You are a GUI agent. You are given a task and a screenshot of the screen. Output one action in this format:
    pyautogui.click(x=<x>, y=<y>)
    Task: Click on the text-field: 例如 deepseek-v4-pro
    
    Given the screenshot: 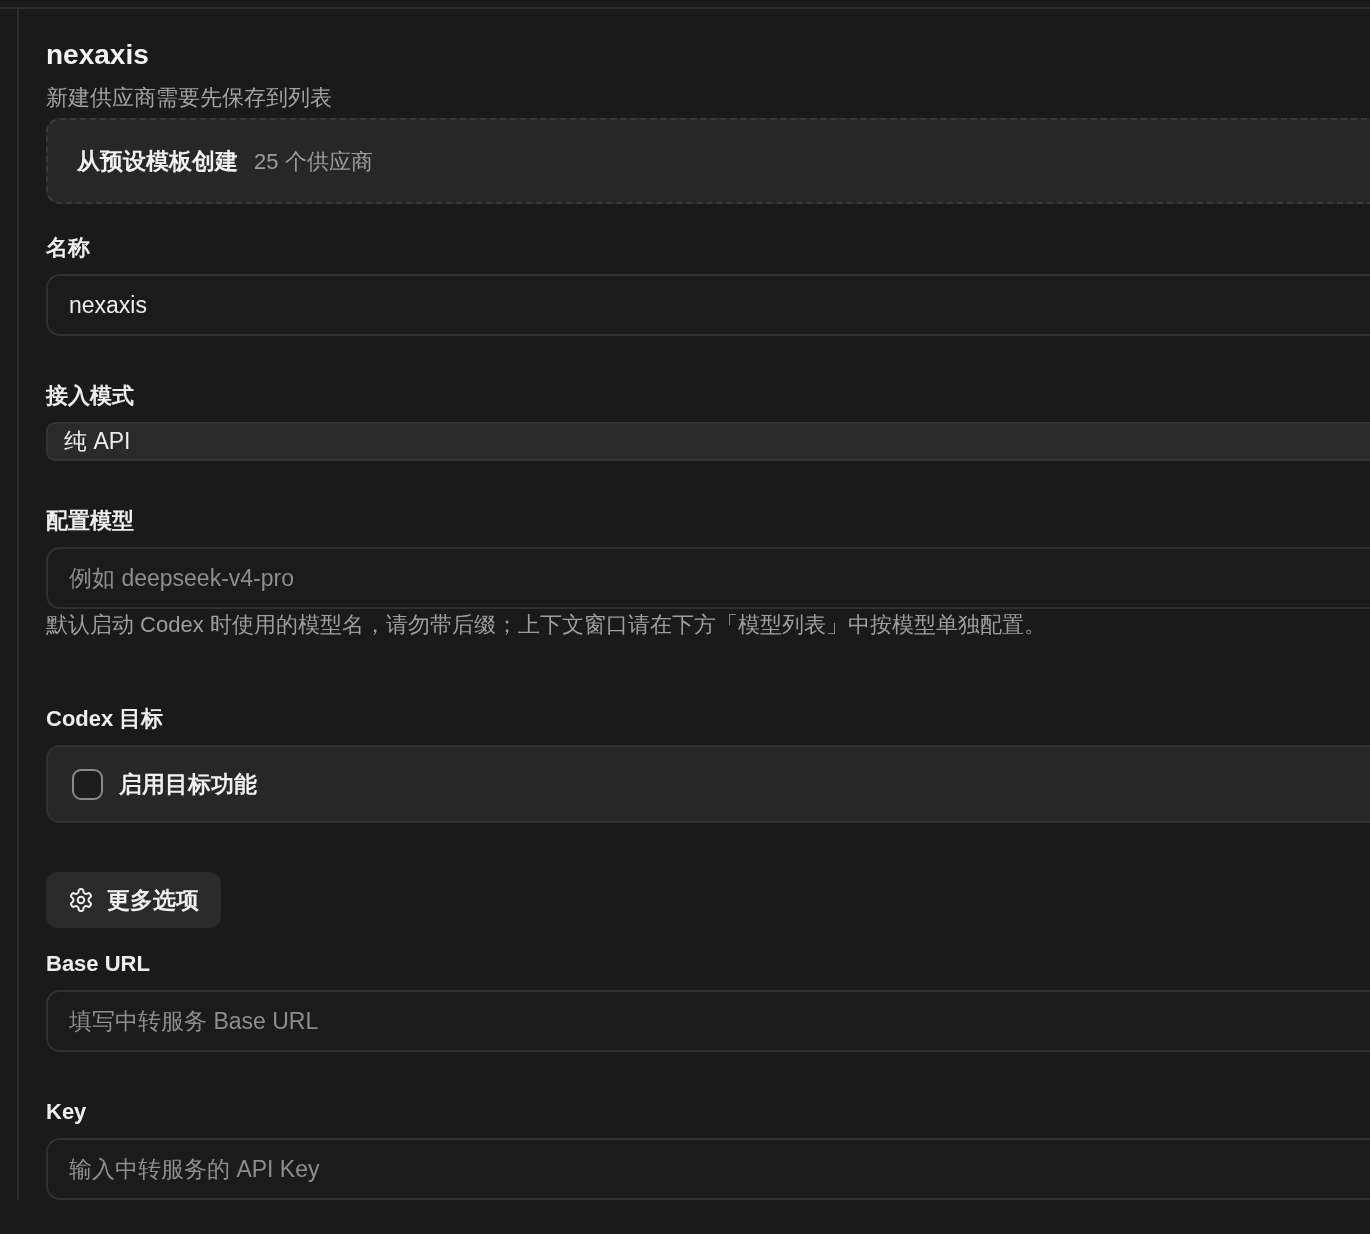 What is the action you would take?
    pyautogui.click(x=708, y=578)
    